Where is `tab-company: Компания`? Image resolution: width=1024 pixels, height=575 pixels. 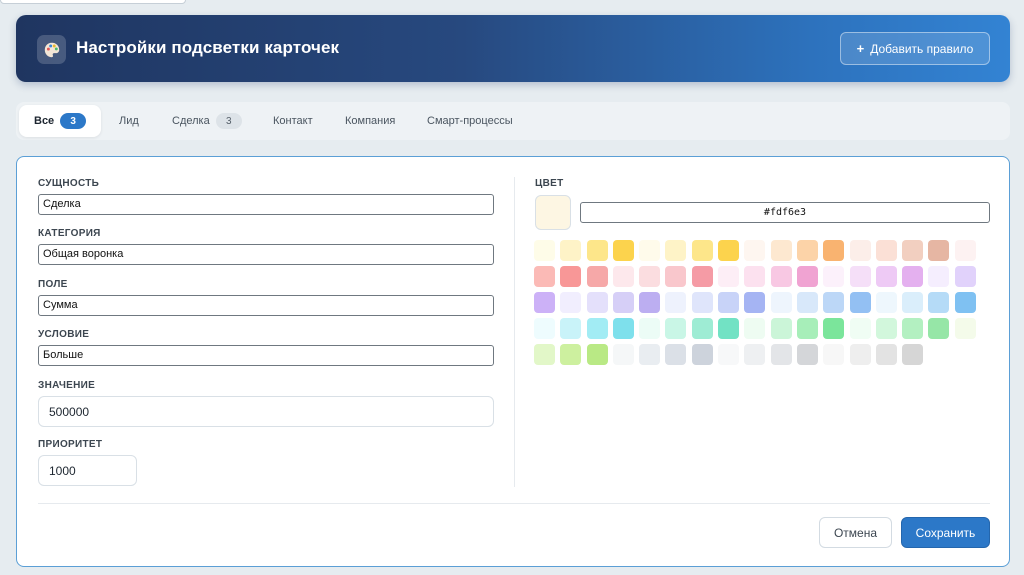
tab-company: Компания is located at coordinates (370, 121).